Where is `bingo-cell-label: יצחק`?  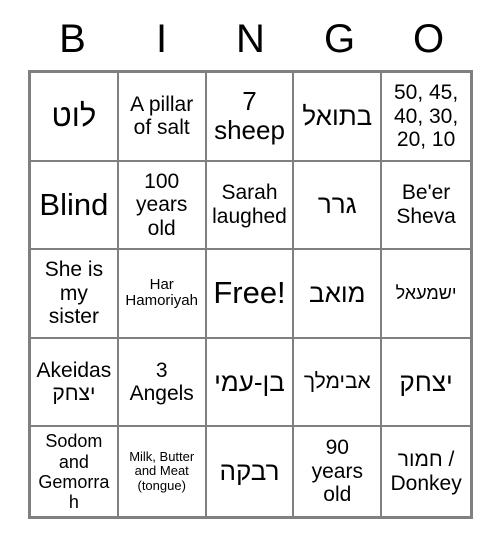
bingo-cell-label: יצחק is located at coordinates (426, 381).